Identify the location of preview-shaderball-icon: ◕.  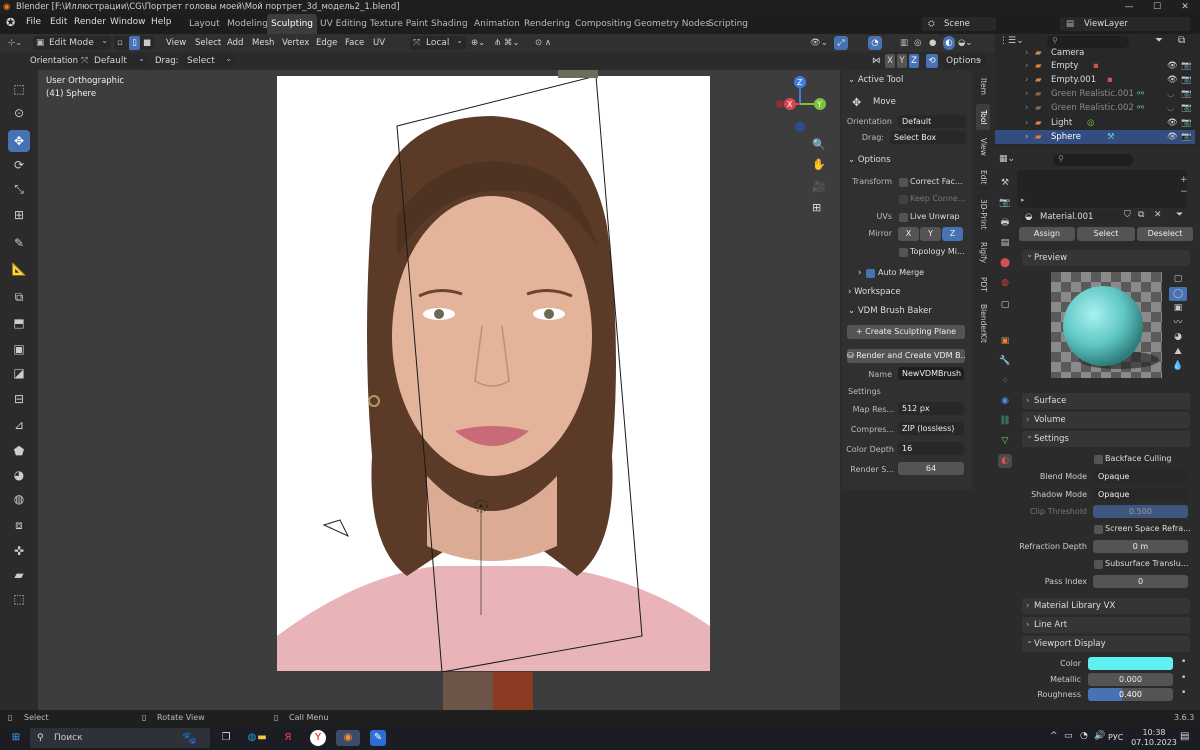
(1178, 337).